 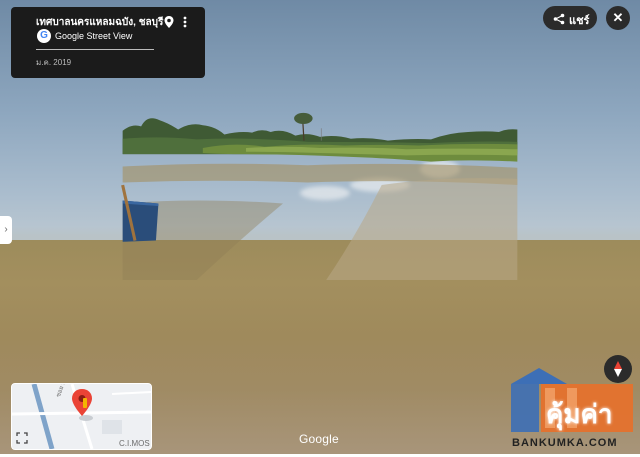 I want to click on bankumka-logo-word: คุ้มค่า, so click(x=579, y=414).